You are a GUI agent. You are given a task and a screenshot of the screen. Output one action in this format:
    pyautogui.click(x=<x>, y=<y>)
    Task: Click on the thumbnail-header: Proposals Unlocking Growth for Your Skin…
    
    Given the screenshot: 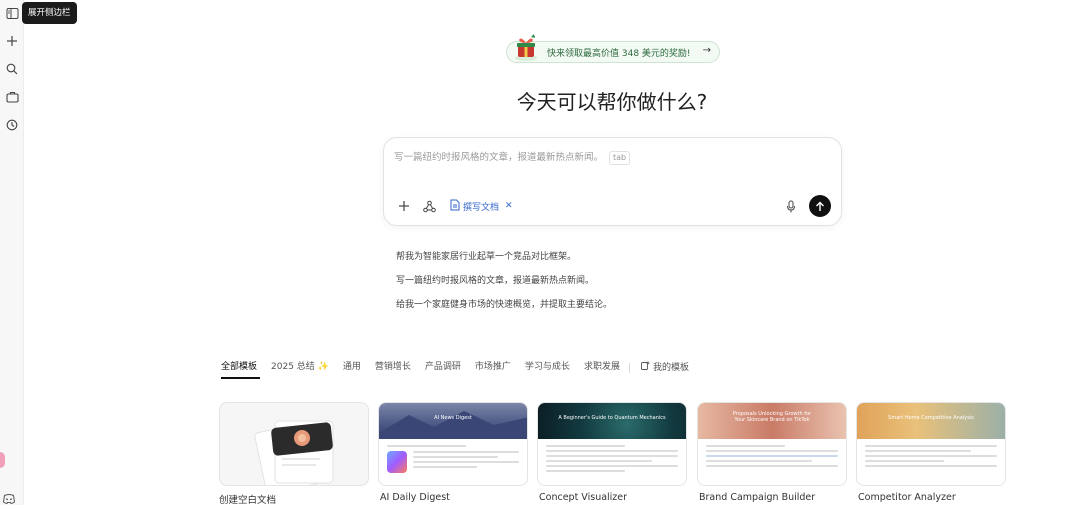 What is the action you would take?
    pyautogui.click(x=772, y=421)
    